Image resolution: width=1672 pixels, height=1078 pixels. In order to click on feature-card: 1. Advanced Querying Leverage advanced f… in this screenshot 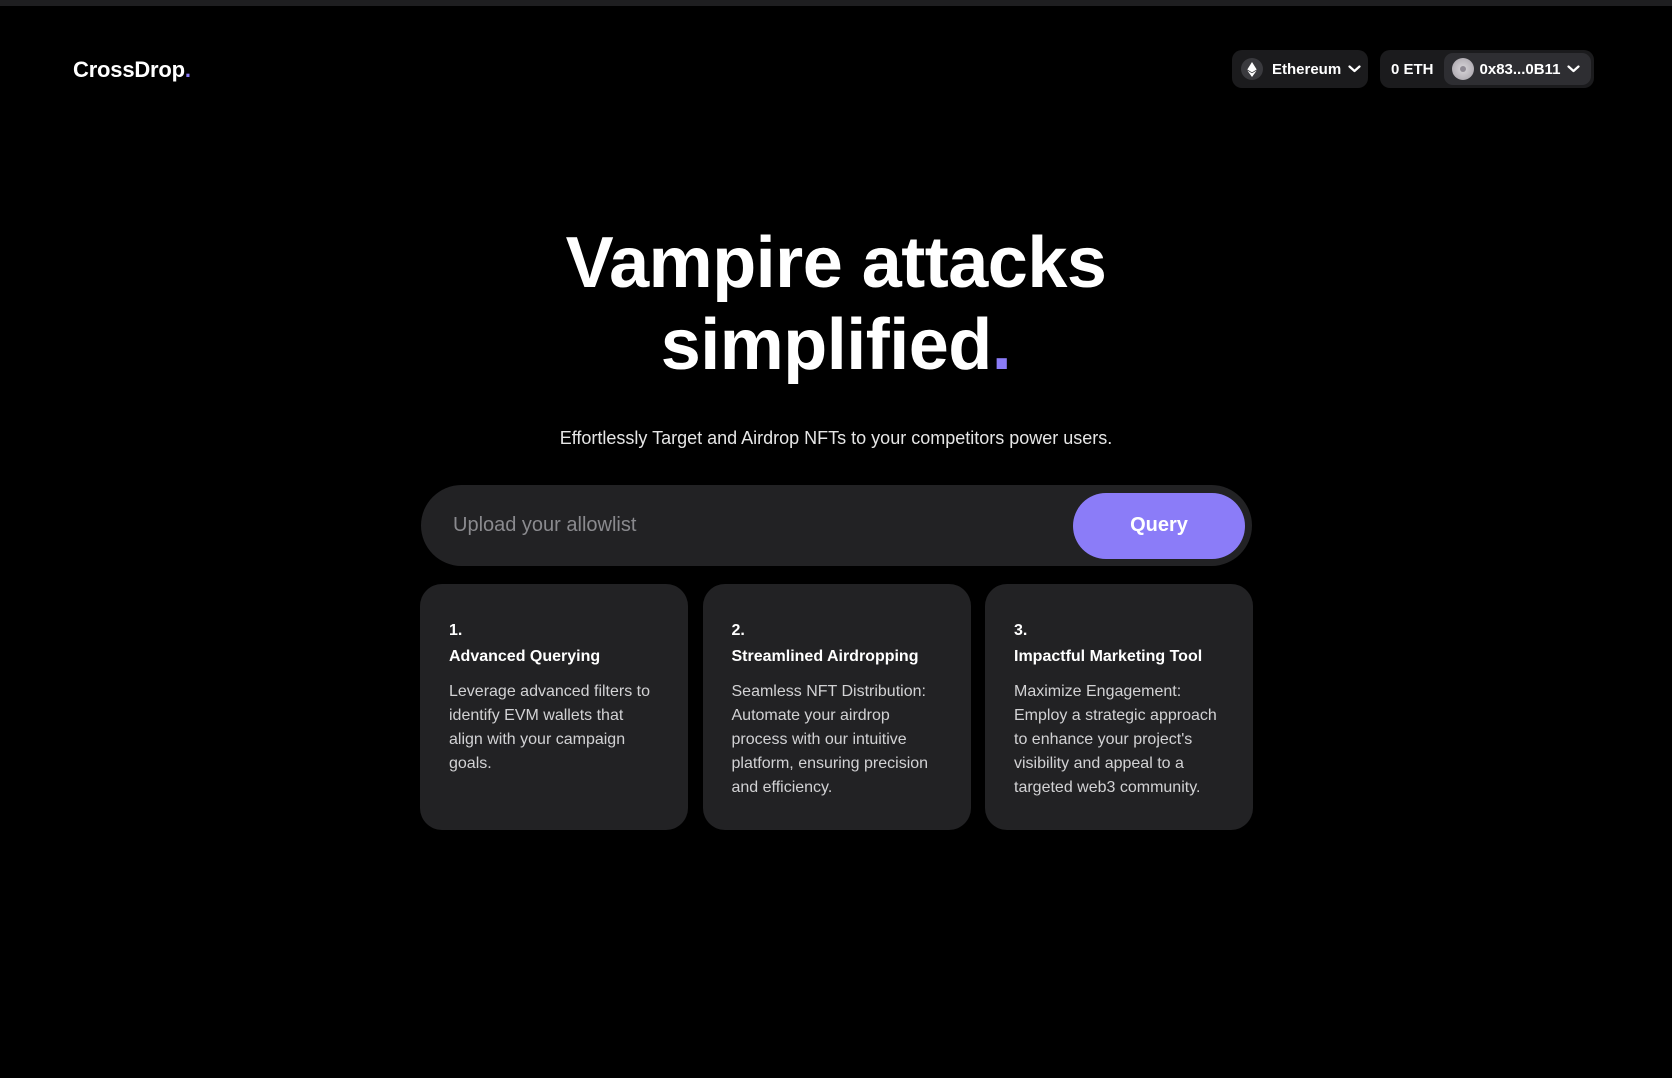, I will do `click(554, 707)`.